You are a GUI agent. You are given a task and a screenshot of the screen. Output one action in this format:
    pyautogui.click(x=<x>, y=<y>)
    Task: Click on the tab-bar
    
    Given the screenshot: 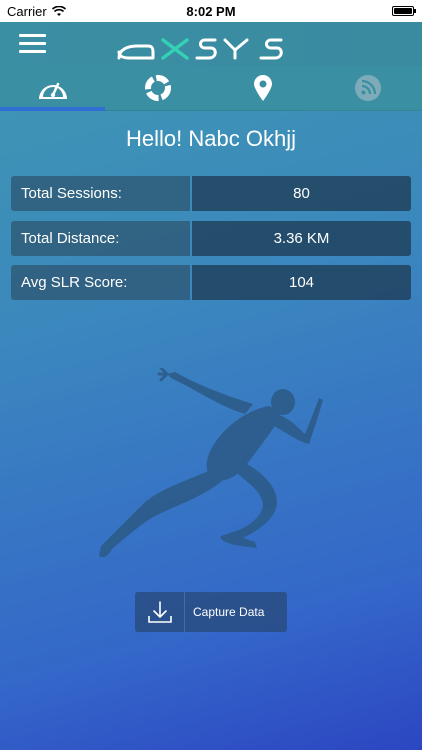 What is the action you would take?
    pyautogui.click(x=211, y=88)
    